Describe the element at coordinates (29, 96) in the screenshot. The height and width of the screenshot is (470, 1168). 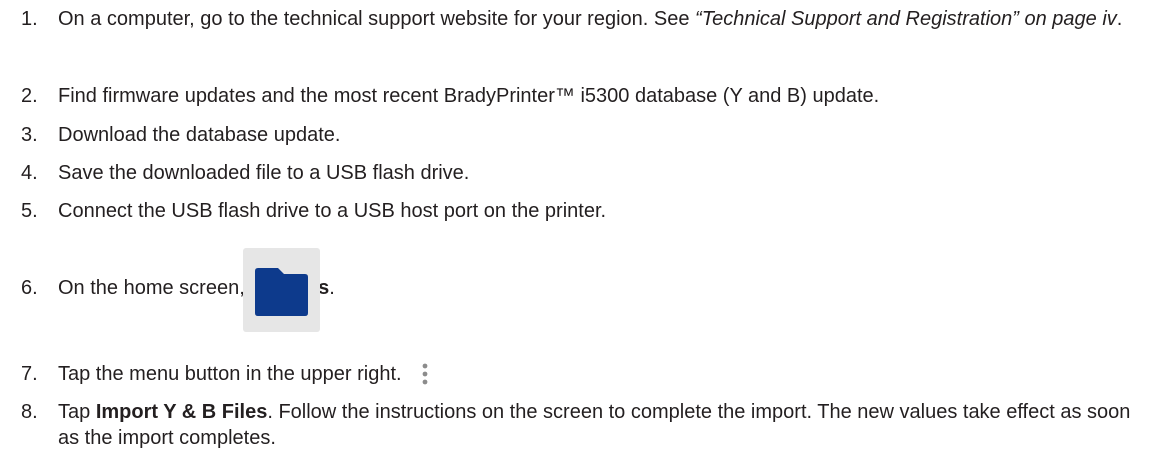
I see `step-number: 2.` at that location.